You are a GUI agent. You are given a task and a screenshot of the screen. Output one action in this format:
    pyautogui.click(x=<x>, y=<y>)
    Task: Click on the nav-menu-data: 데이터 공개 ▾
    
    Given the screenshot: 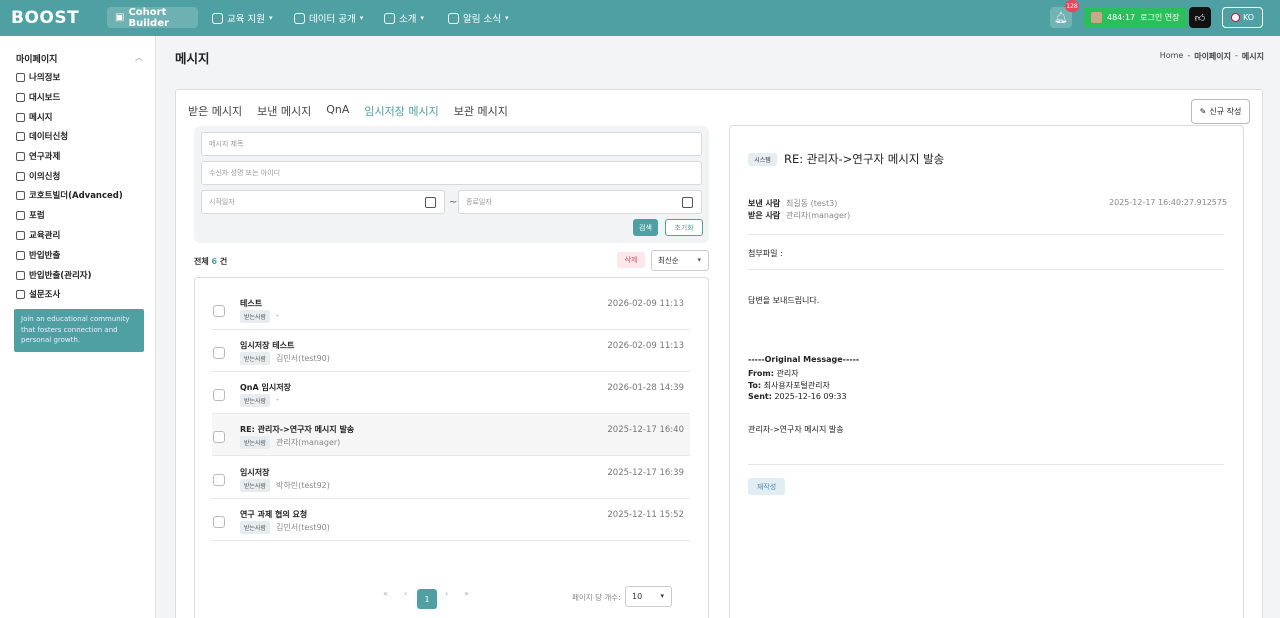 What is the action you would take?
    pyautogui.click(x=328, y=18)
    